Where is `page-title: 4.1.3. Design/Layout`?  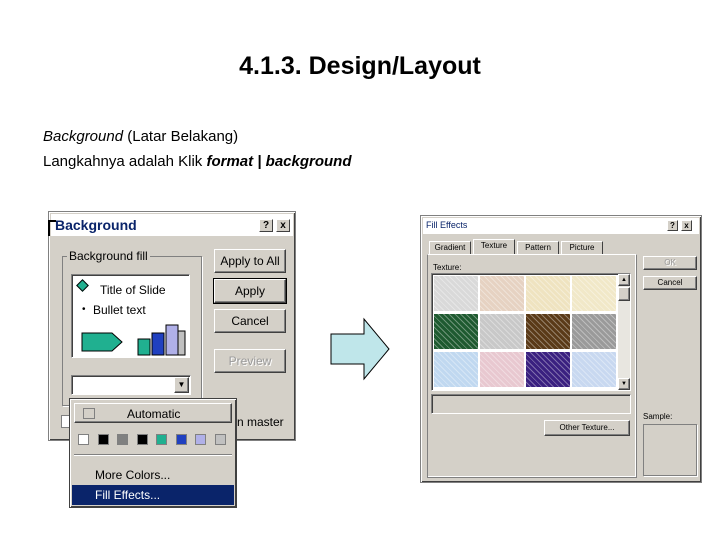 page-title: 4.1.3. Design/Layout is located at coordinates (360, 66).